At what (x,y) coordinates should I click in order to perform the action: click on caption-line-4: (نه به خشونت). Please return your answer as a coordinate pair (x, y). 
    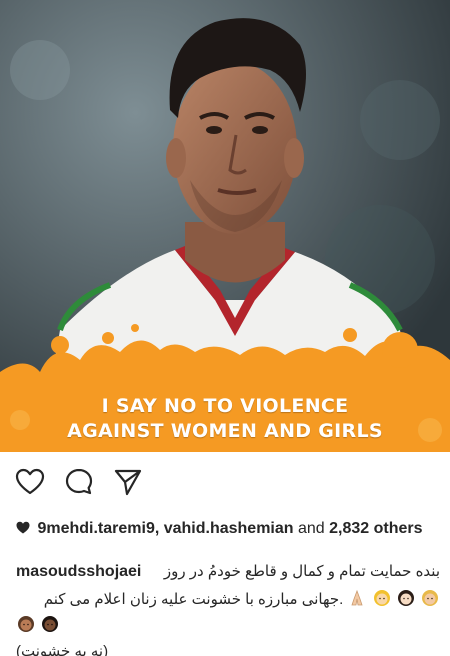
    Looking at the image, I should click on (62, 648).